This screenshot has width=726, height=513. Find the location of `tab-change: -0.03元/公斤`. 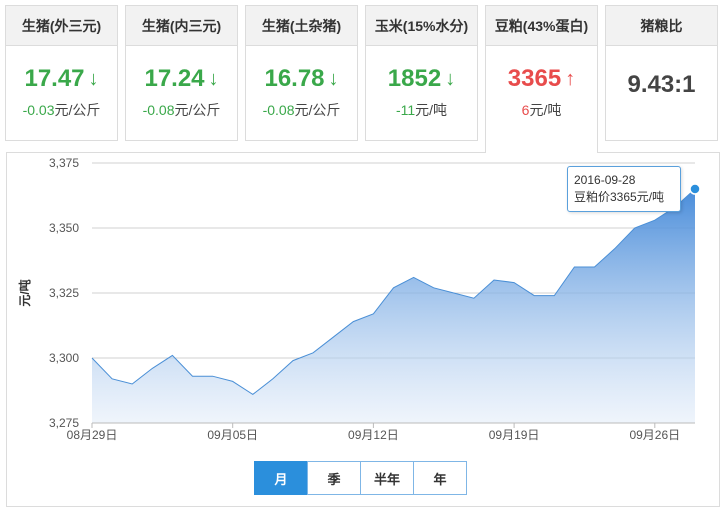

tab-change: -0.03元/公斤 is located at coordinates (61, 110).